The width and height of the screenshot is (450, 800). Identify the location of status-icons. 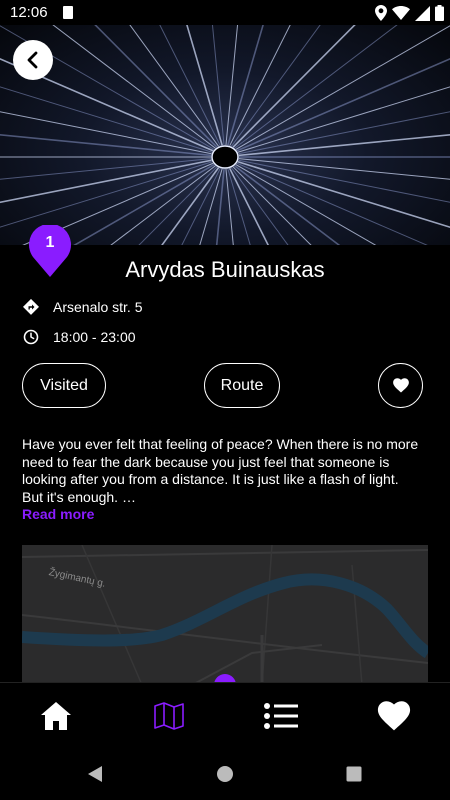
(409, 13).